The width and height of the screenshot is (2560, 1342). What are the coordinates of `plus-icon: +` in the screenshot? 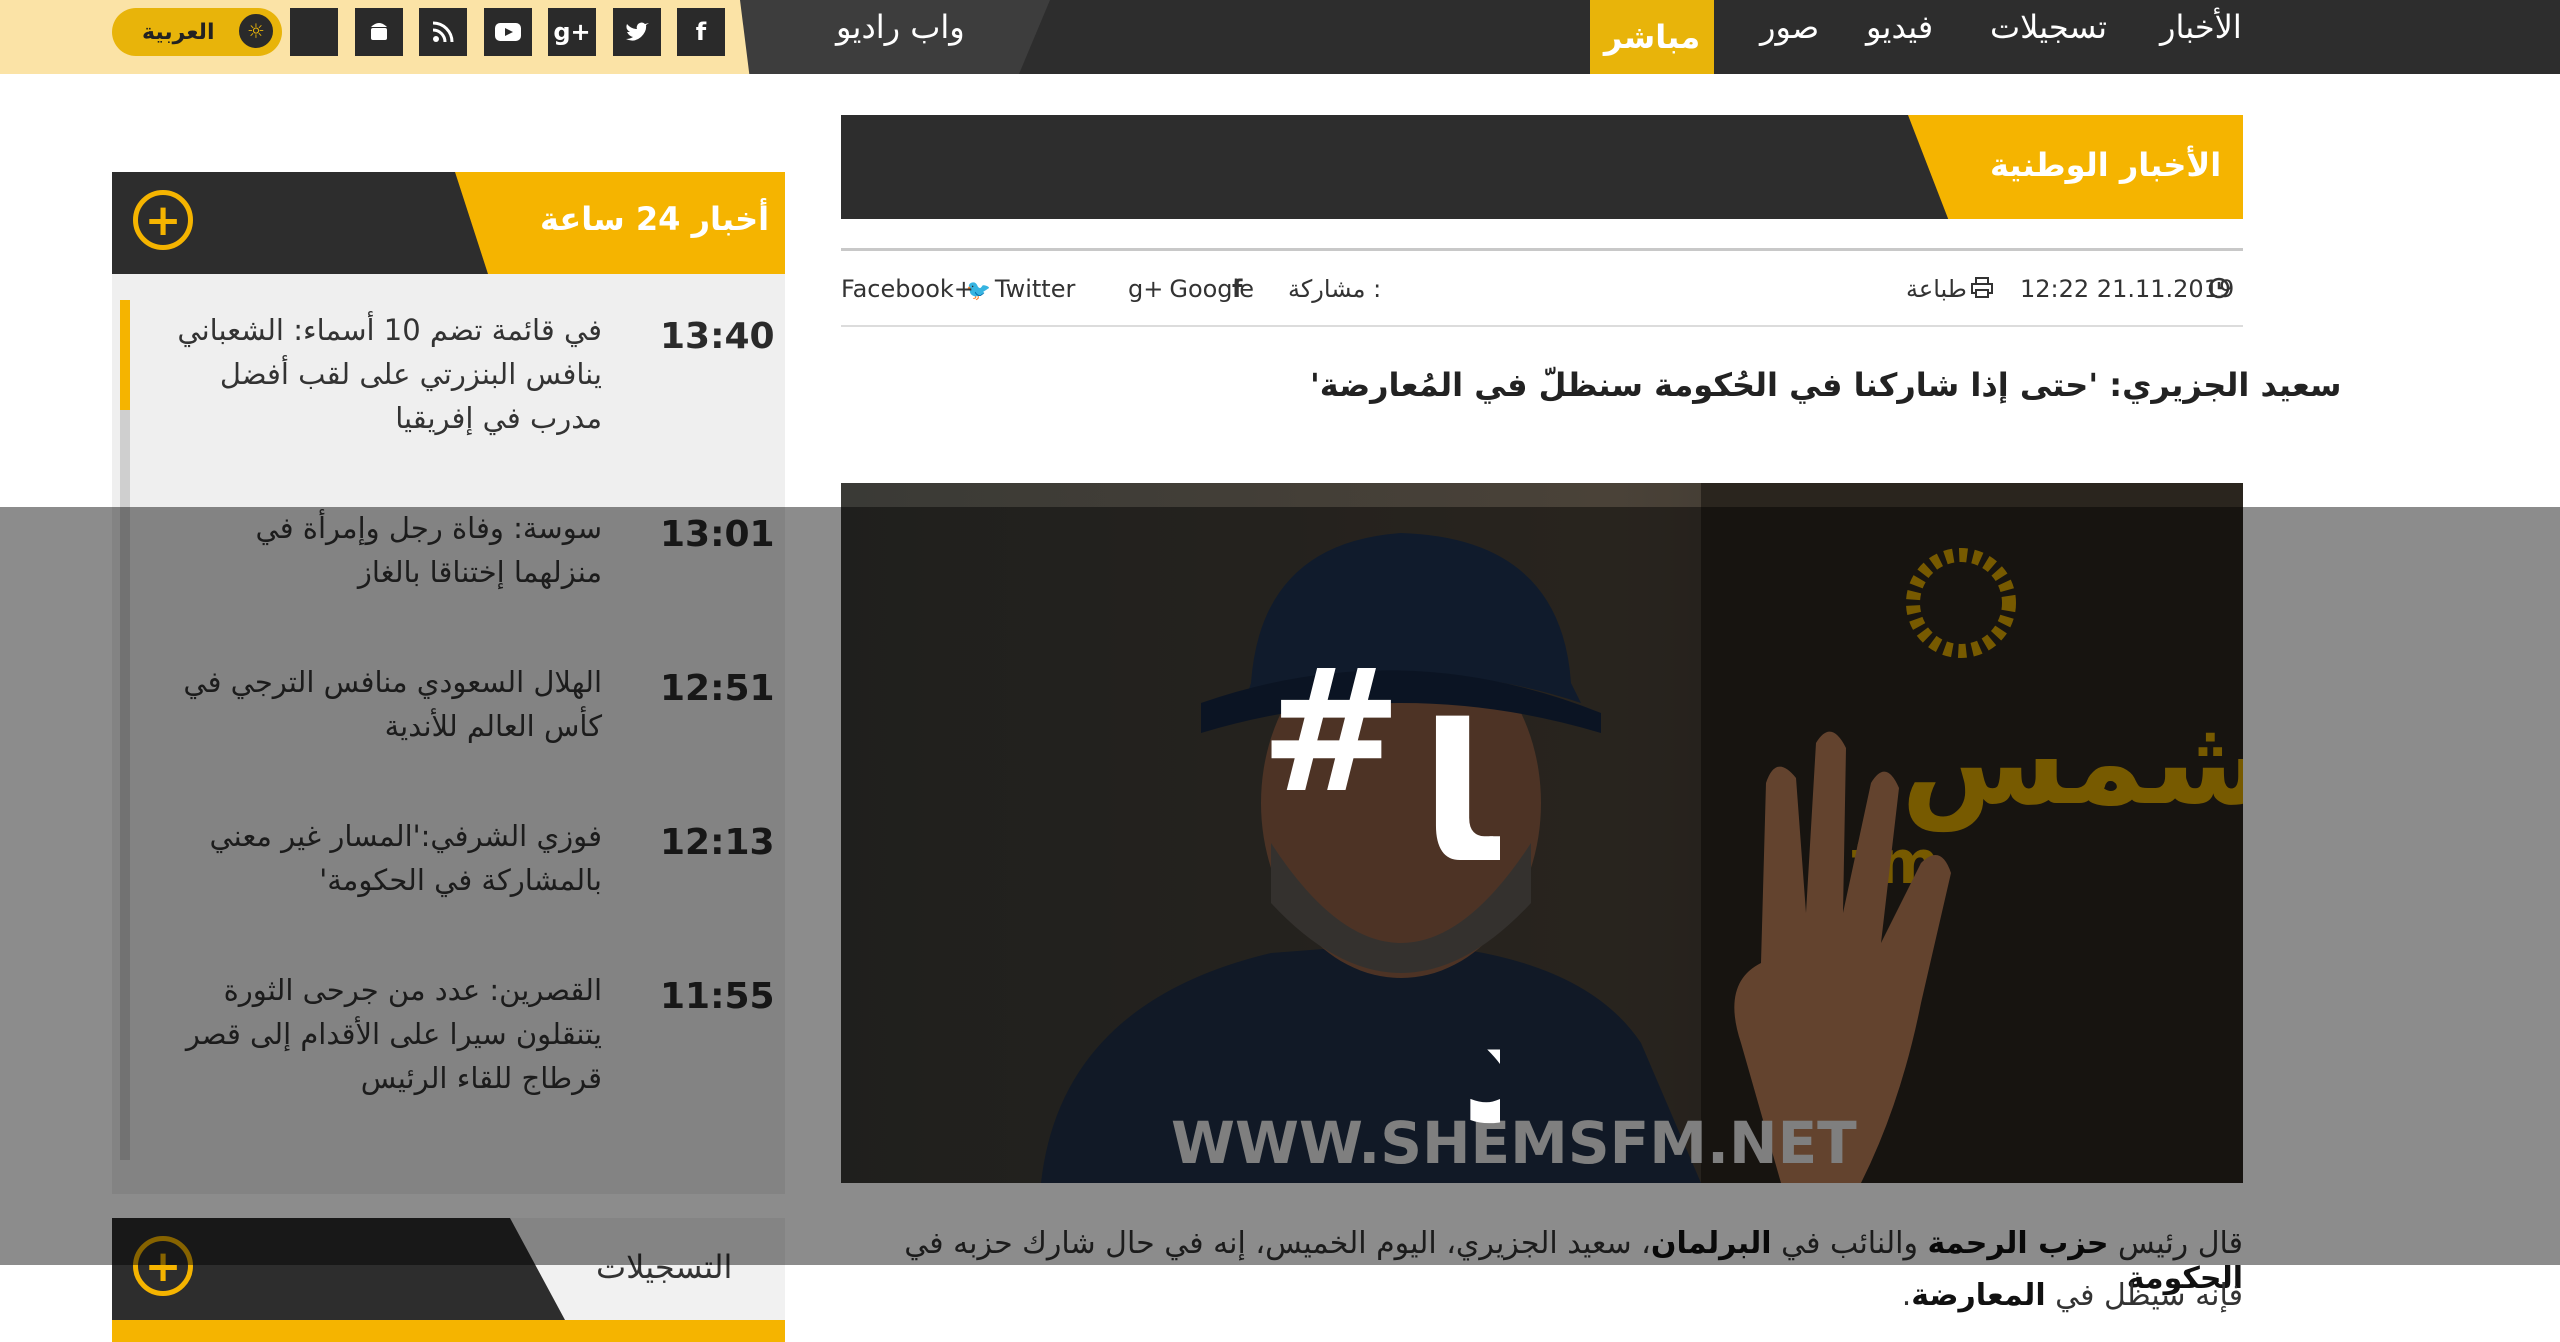 It's located at (163, 220).